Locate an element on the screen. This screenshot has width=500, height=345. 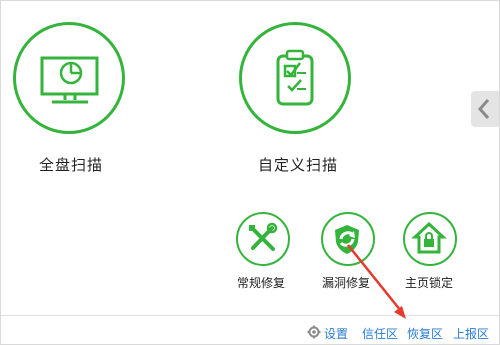
shield-refresh-icon is located at coordinates (347, 239).